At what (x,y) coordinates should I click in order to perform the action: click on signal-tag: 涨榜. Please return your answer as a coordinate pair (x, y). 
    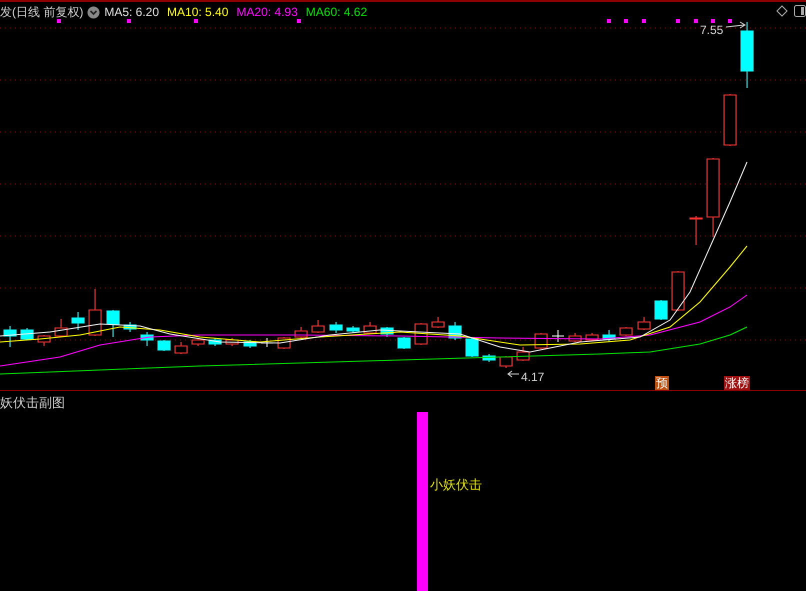
    Looking at the image, I should click on (737, 383).